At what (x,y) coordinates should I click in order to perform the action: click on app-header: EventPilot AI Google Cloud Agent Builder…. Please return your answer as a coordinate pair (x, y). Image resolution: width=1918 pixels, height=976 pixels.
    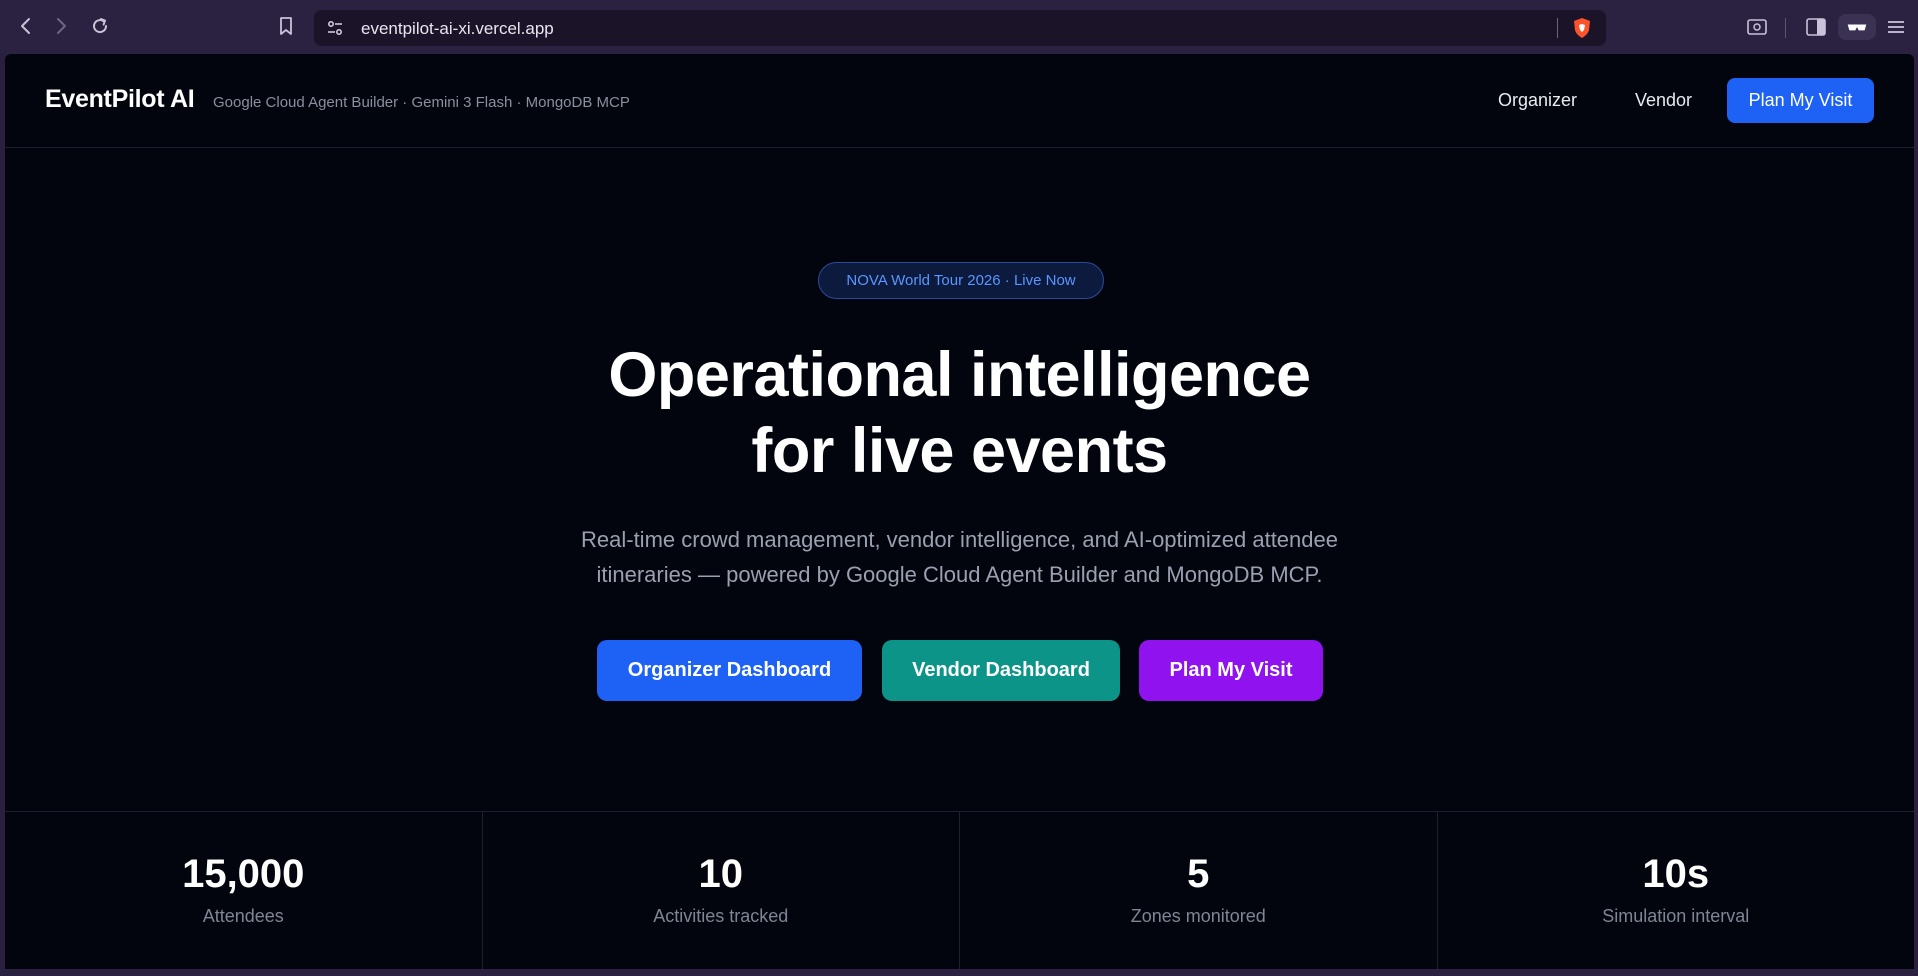
    Looking at the image, I should click on (959, 101).